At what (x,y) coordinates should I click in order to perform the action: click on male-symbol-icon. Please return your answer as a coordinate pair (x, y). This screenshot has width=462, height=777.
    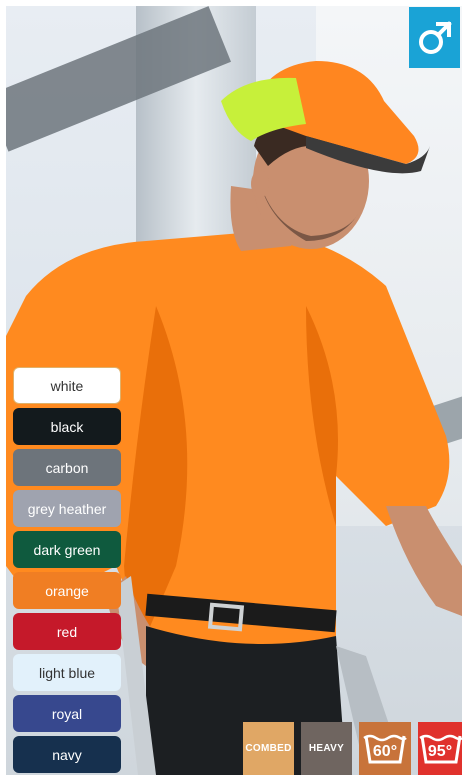
    Looking at the image, I should click on (435, 37).